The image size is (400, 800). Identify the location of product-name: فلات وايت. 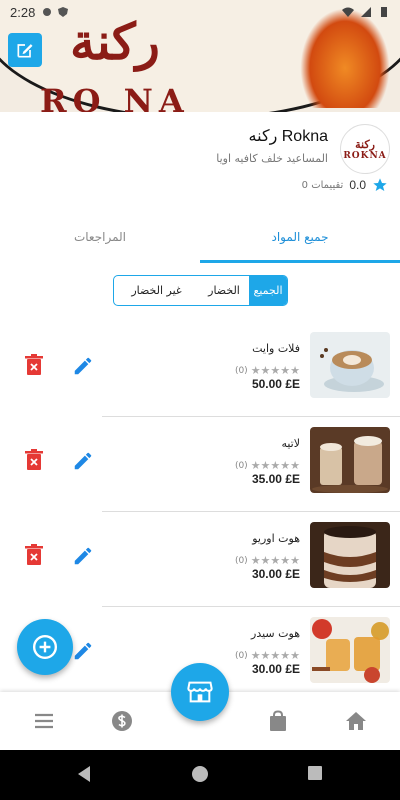
(276, 348).